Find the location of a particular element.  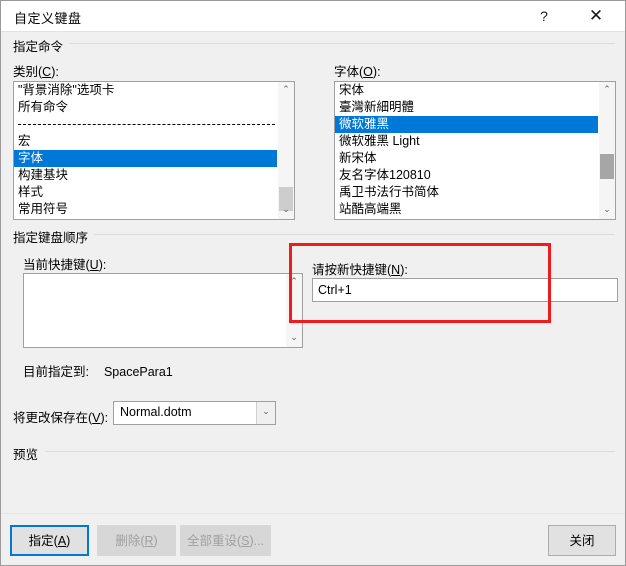

title-bar: 自定义键盘 ? ✕ is located at coordinates (313, 16).